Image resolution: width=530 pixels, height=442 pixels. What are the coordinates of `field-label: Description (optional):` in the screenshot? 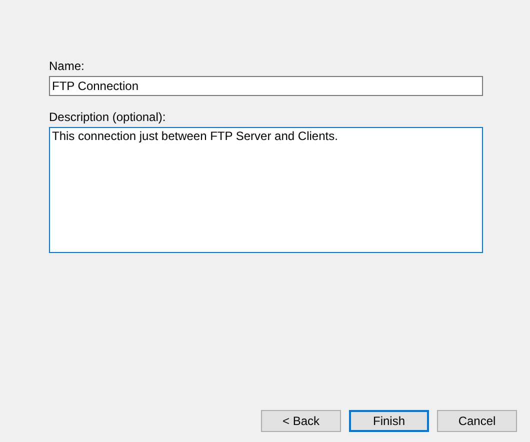 It's located at (108, 117).